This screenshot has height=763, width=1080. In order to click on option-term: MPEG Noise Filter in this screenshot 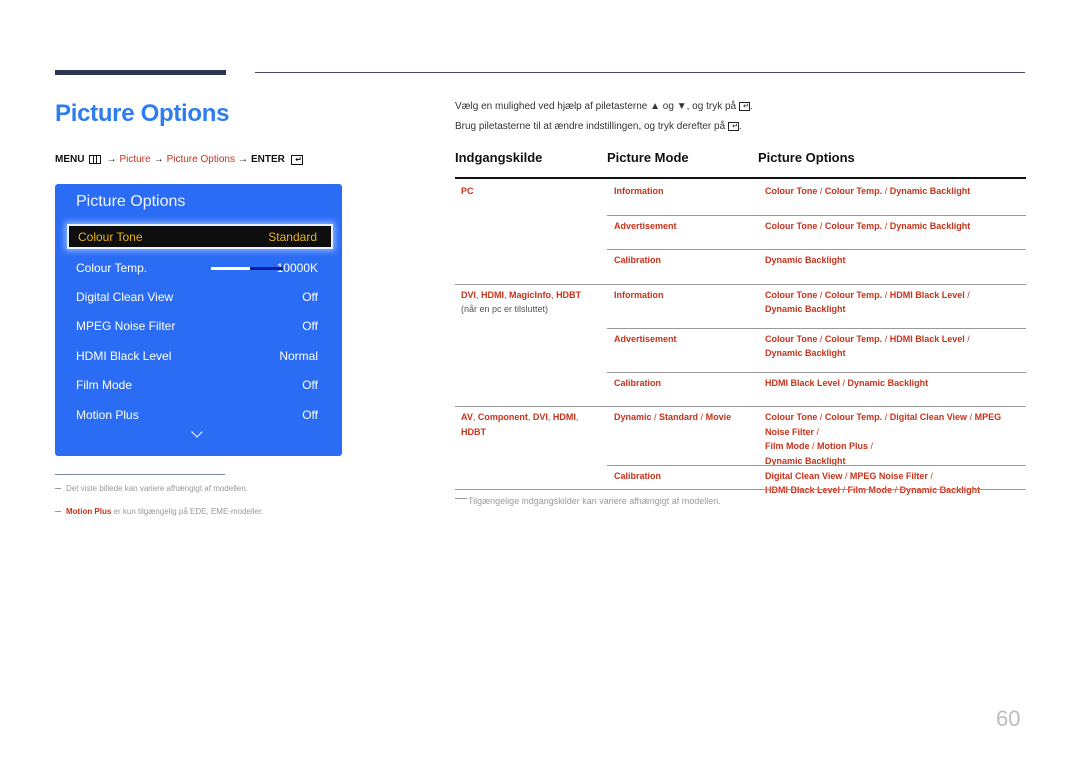, I will do `click(888, 475)`.